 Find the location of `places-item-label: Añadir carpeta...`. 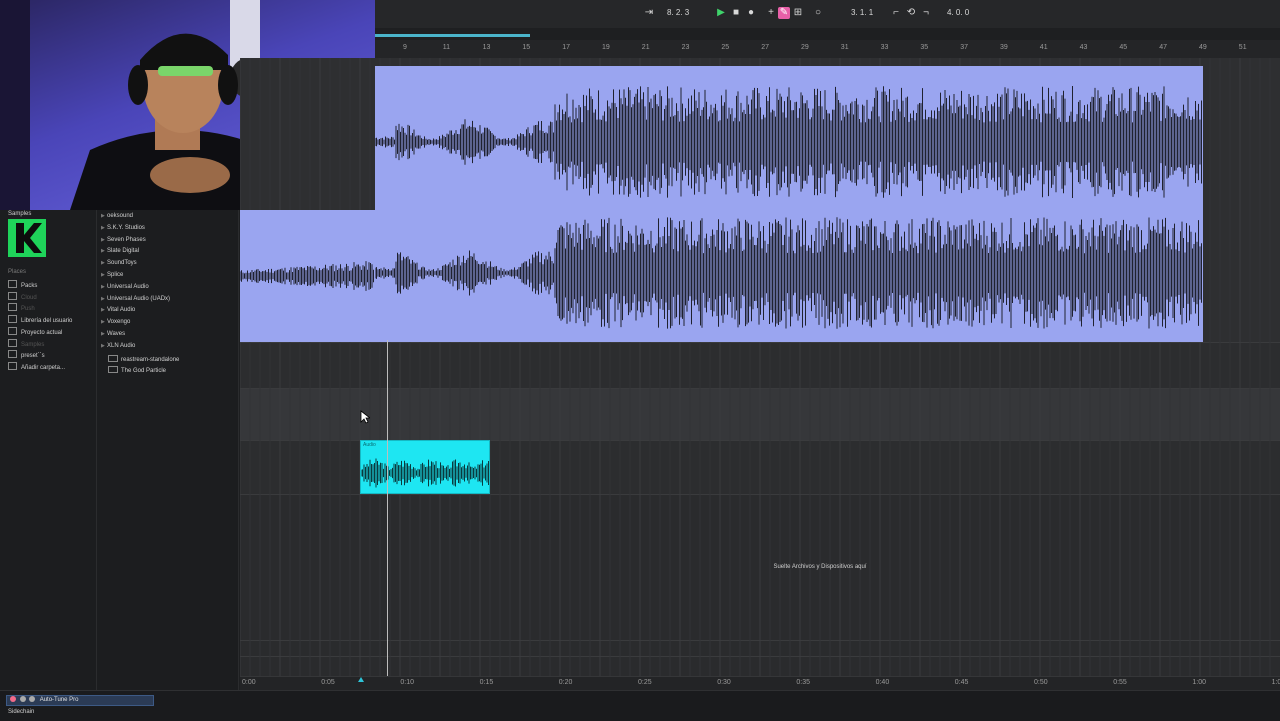

places-item-label: Añadir carpeta... is located at coordinates (43, 367).